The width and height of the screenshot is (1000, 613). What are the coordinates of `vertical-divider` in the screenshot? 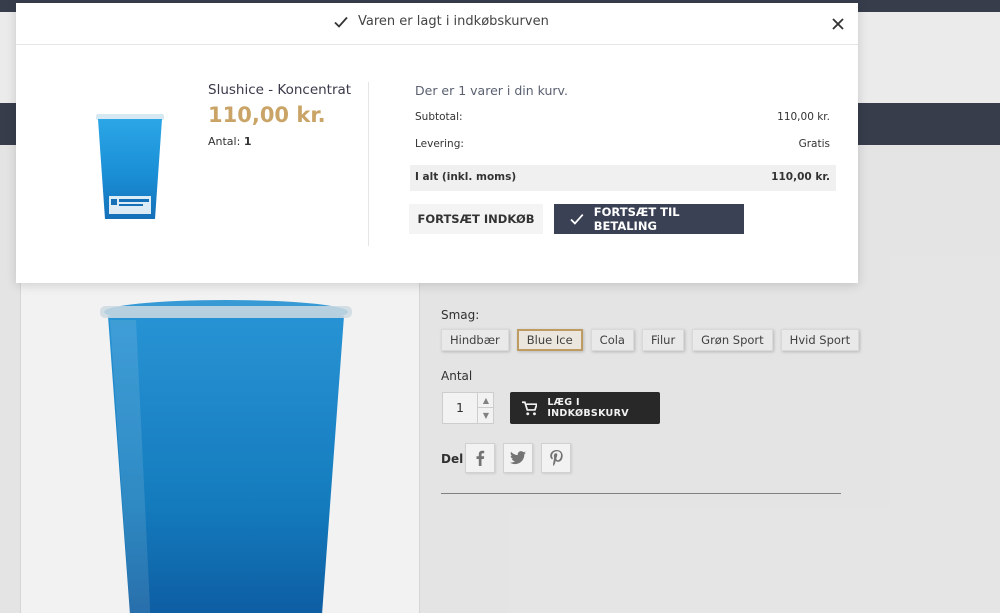 It's located at (368, 164).